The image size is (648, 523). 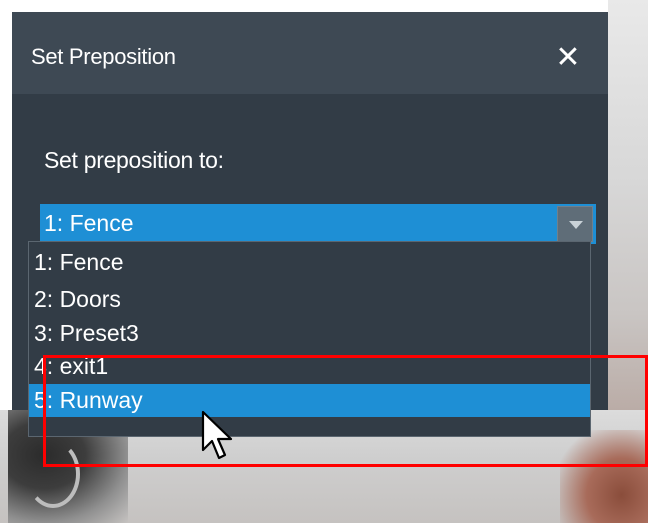 I want to click on dropdown-option-label: 1: Fence, so click(x=79, y=262).